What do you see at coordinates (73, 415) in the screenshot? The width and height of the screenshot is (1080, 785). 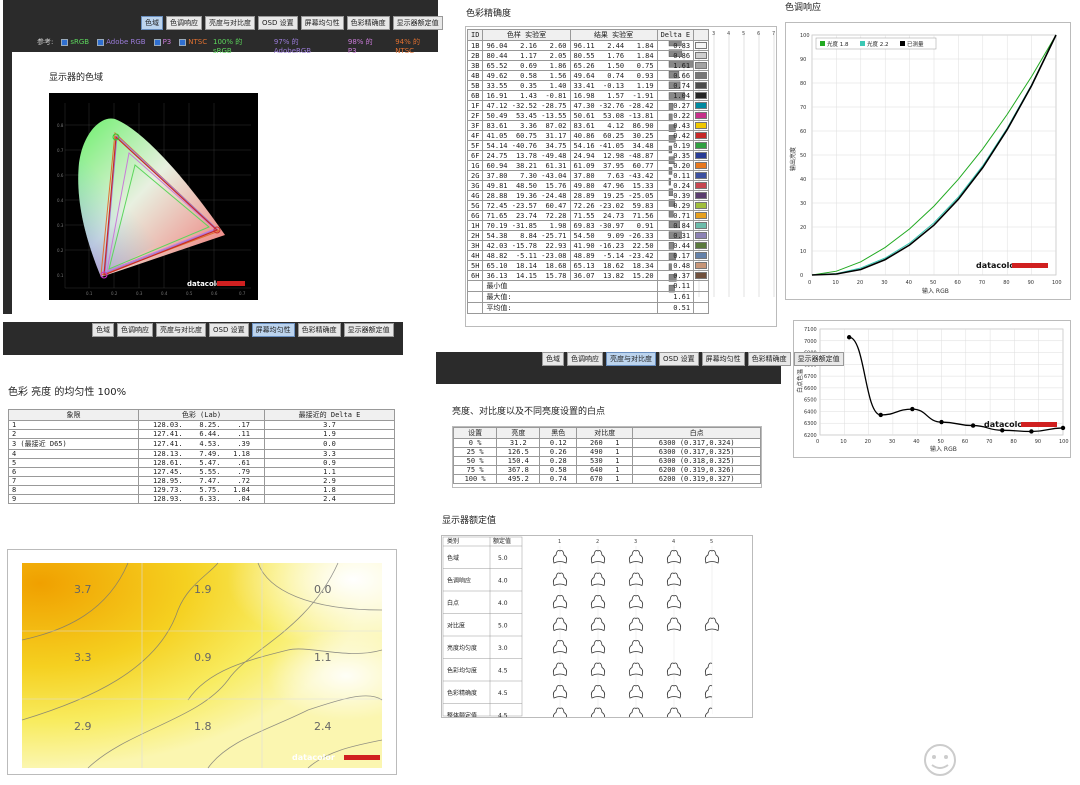 I see `uniformity-head: 象限` at bounding box center [73, 415].